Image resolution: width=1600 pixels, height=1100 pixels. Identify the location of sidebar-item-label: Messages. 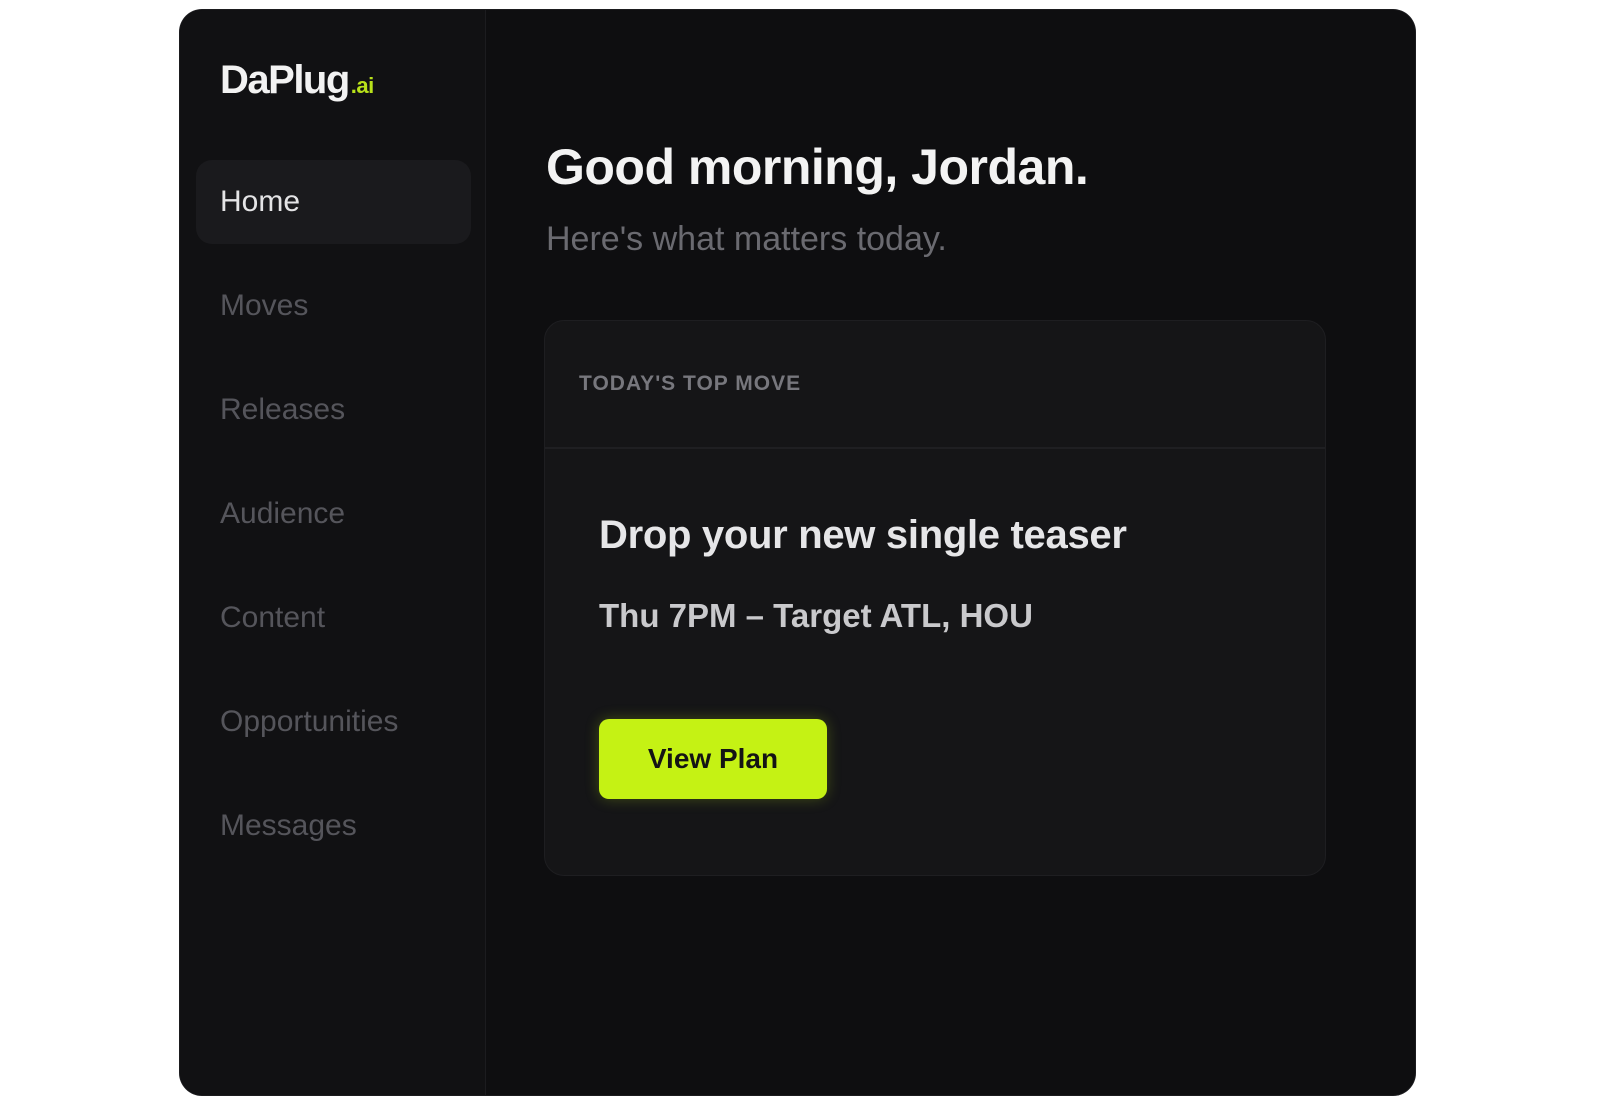
(288, 825).